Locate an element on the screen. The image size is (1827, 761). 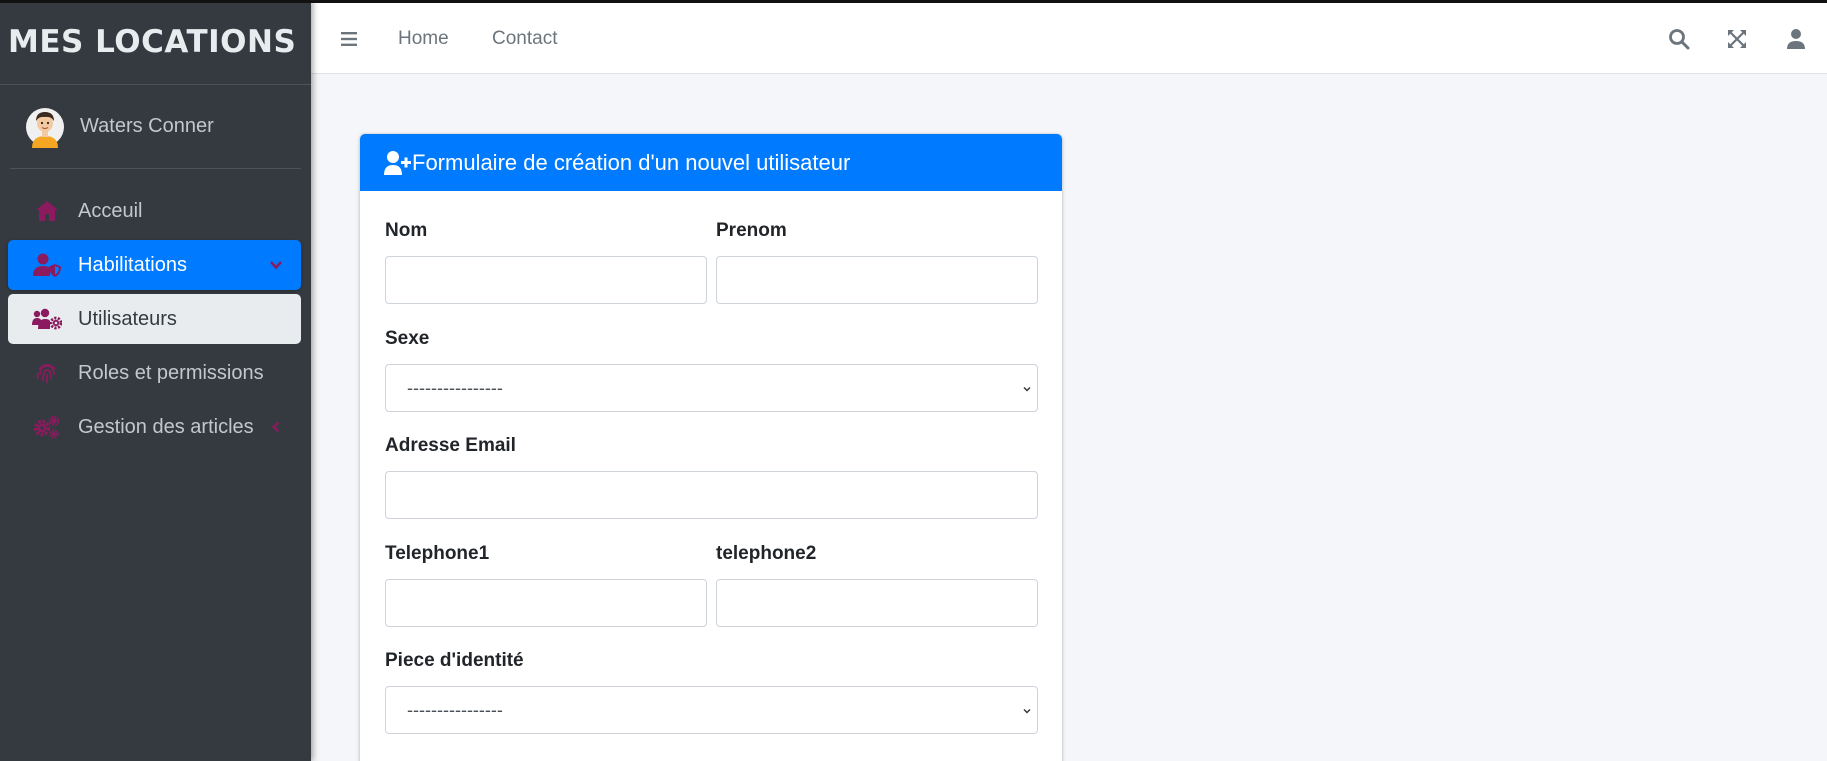
sidebar-item-roles-permissions: Roles et permissions is located at coordinates (154, 373).